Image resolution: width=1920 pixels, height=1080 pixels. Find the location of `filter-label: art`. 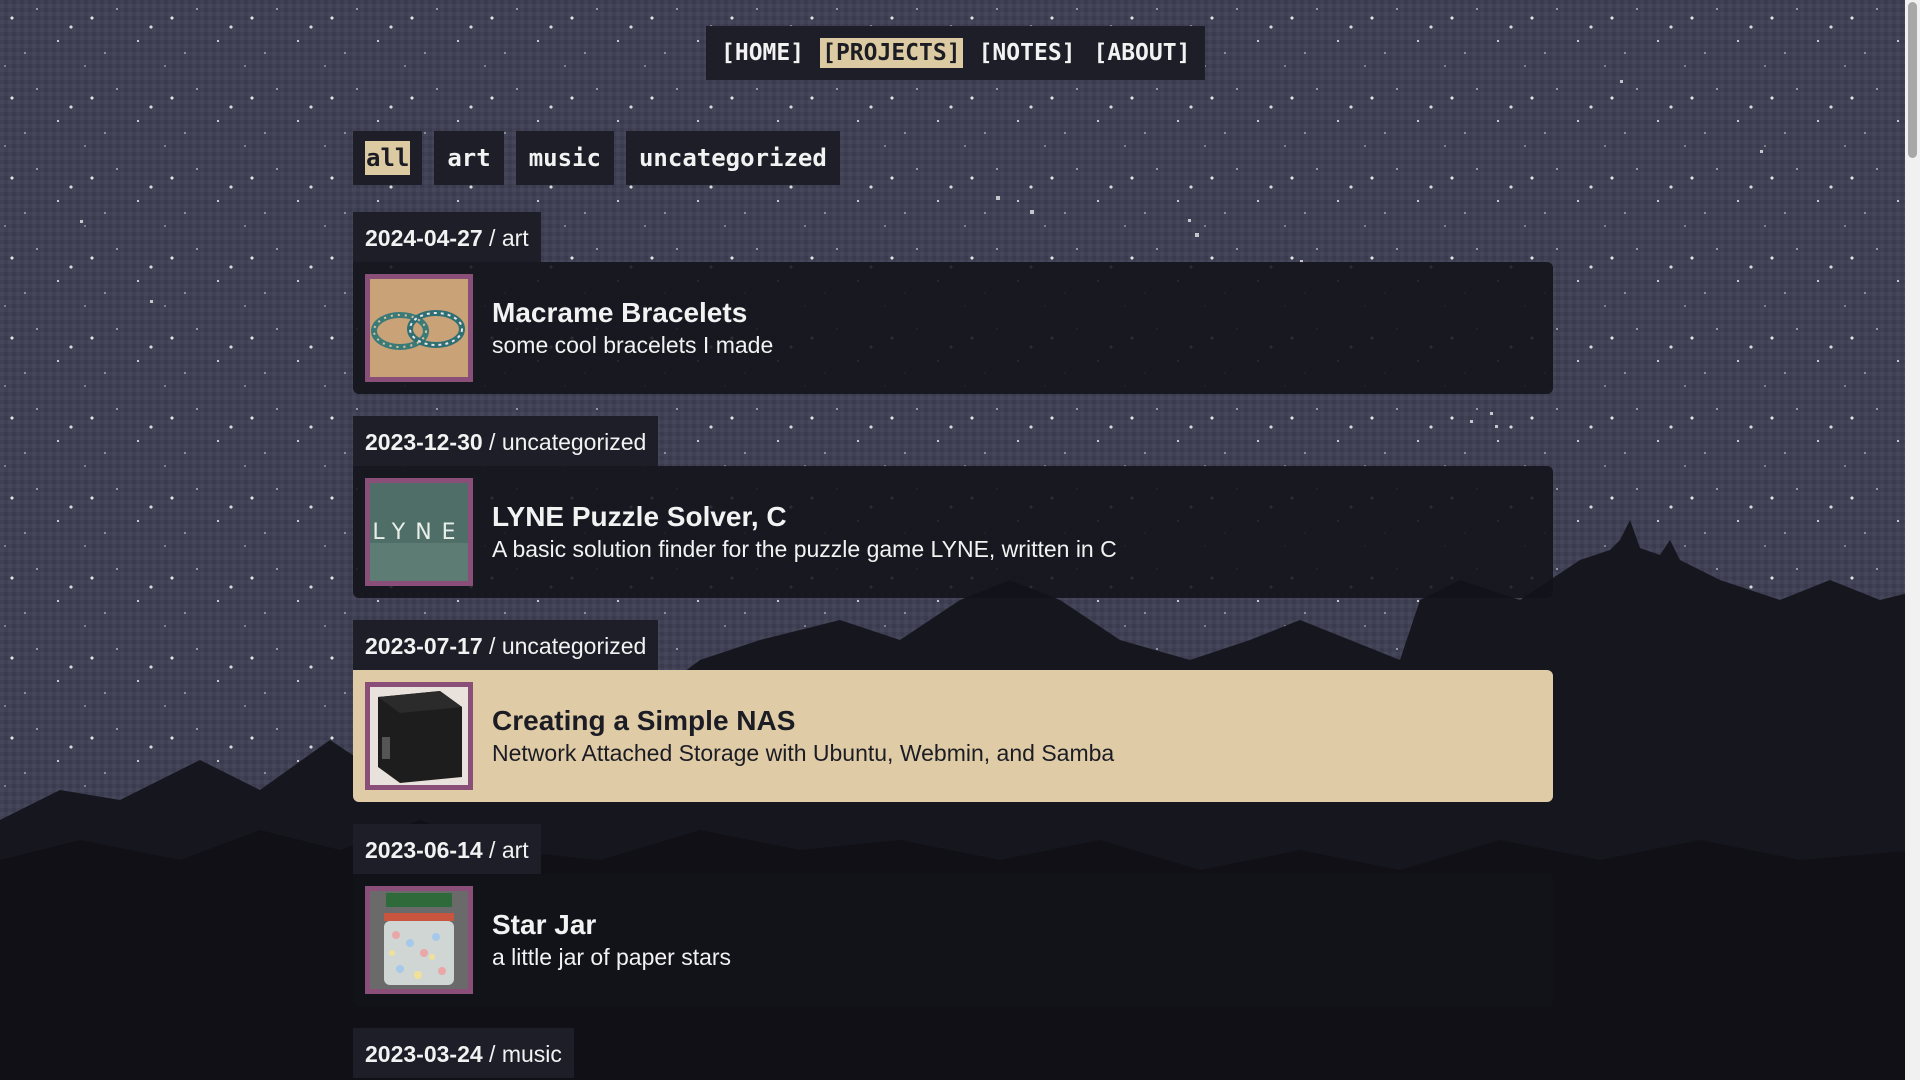

filter-label: art is located at coordinates (469, 158).